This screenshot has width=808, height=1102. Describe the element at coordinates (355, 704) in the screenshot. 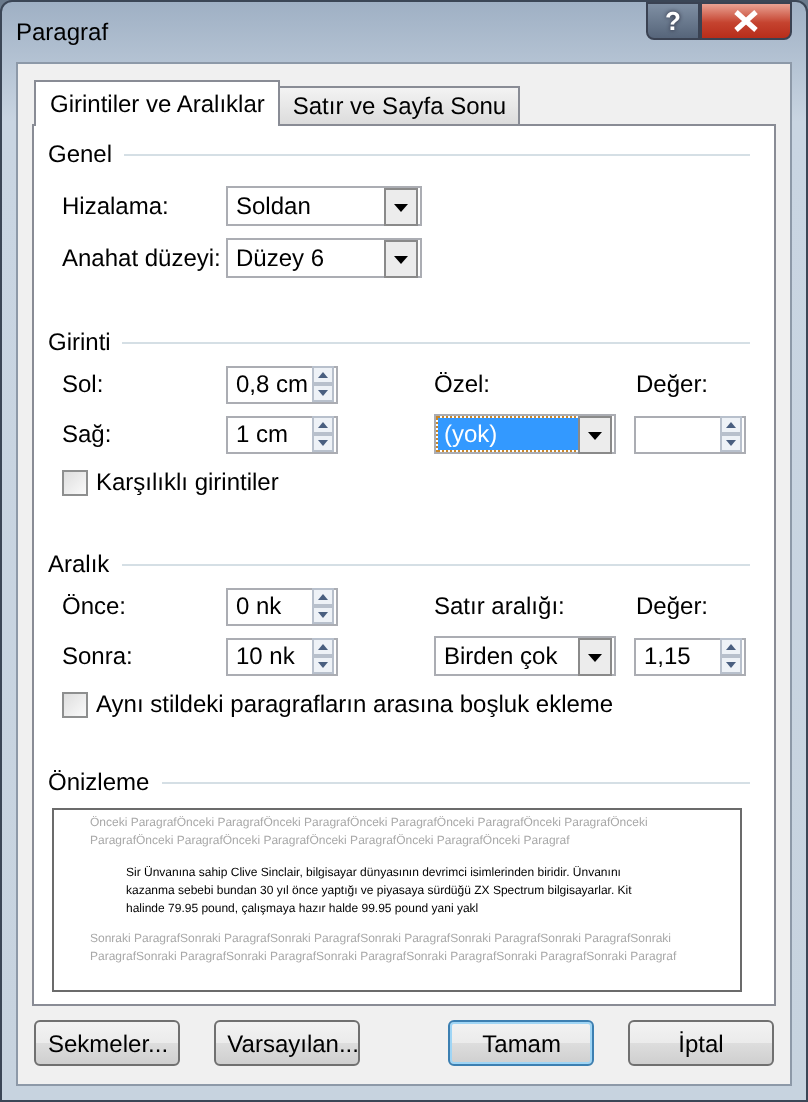

I see `checkbox-label: Aynı stildeki paragrafların arasına boşluk ekleme` at that location.